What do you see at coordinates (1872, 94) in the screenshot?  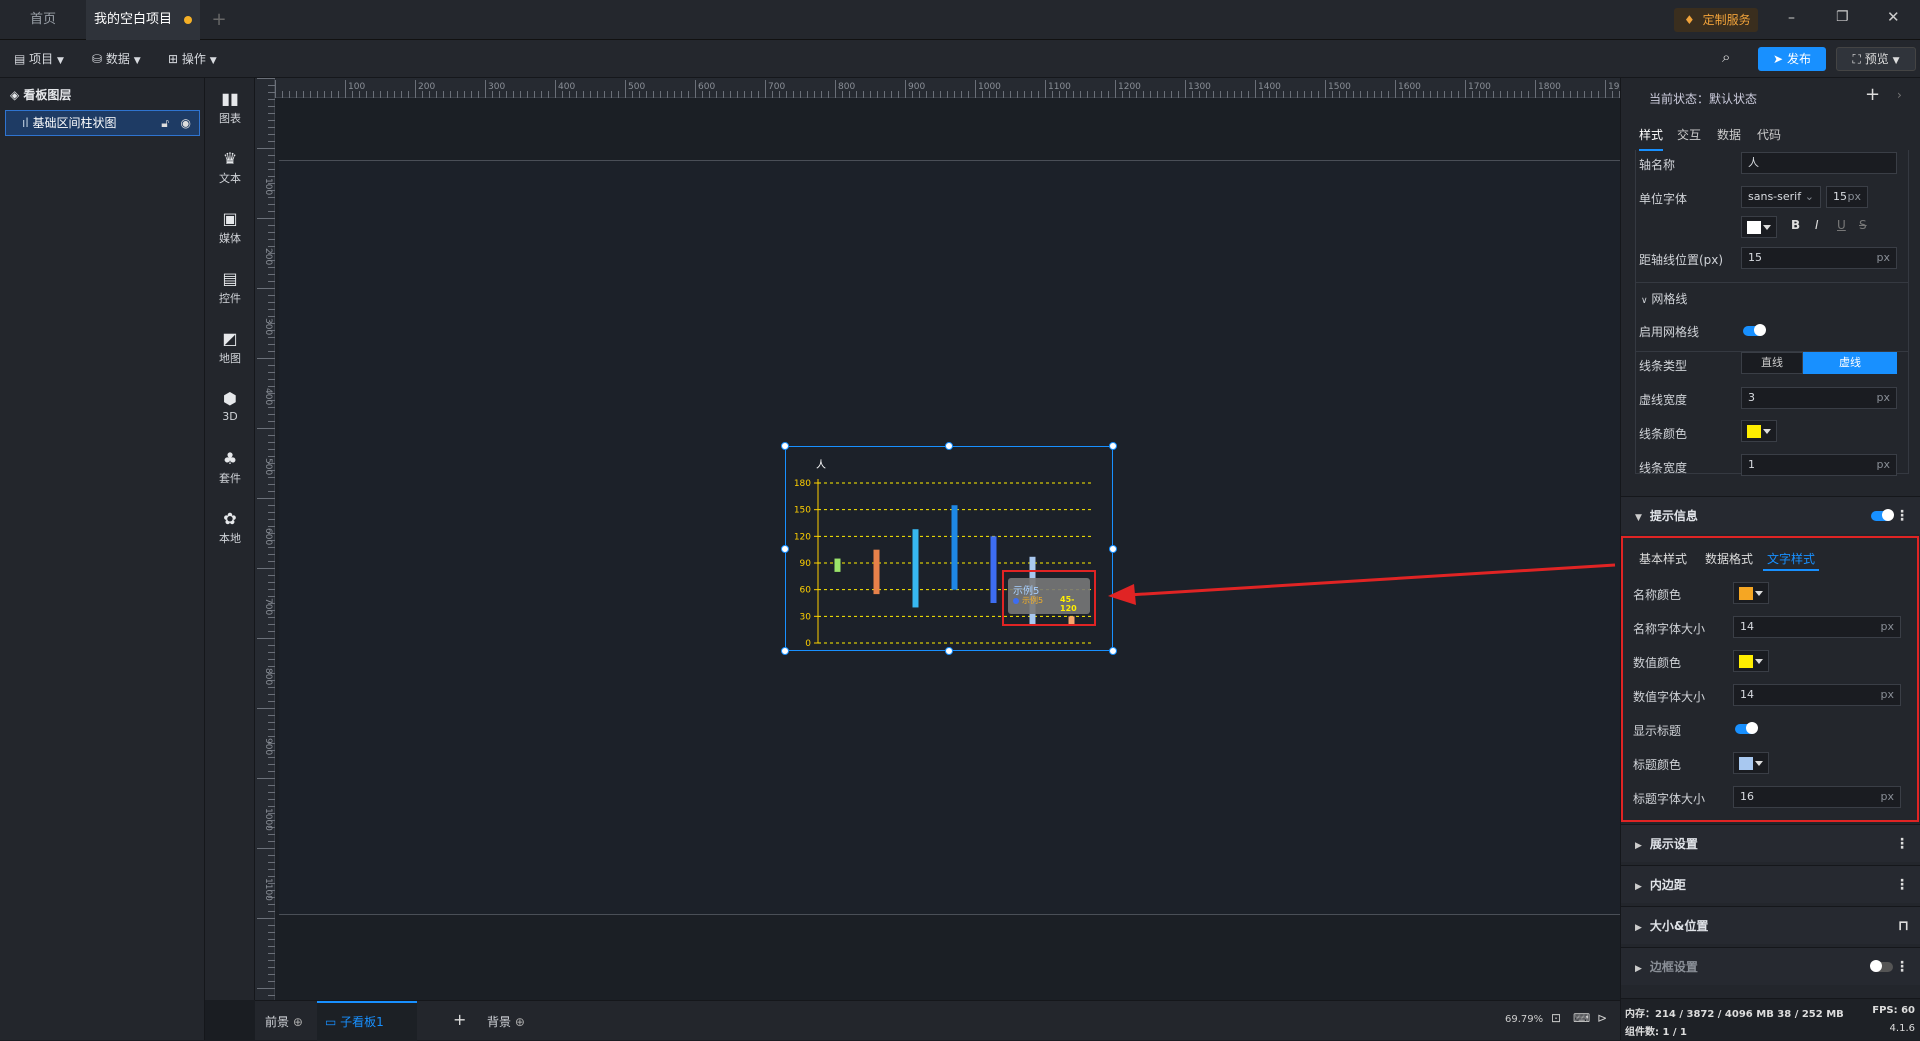 I see `add-state-icon: +` at bounding box center [1872, 94].